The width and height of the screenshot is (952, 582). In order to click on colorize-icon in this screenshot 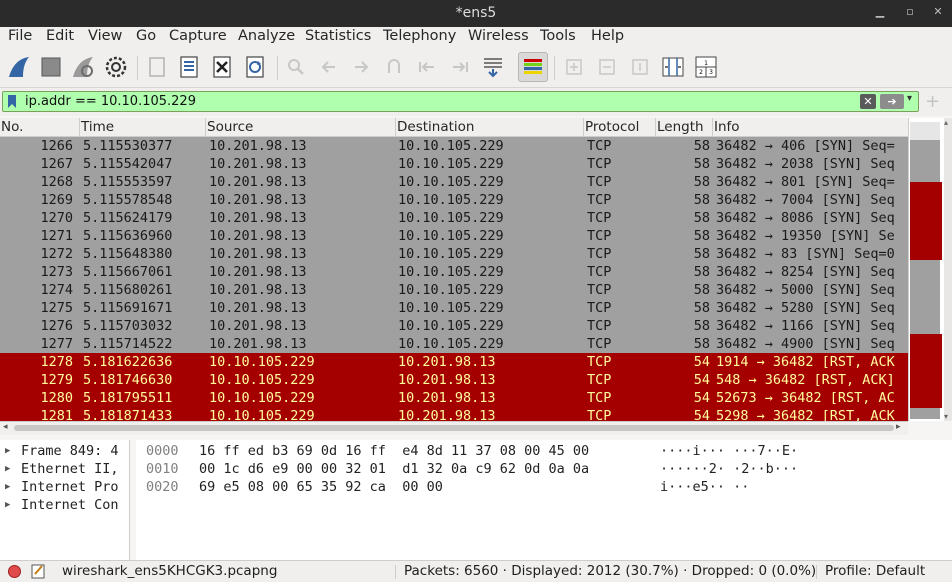, I will do `click(533, 67)`.